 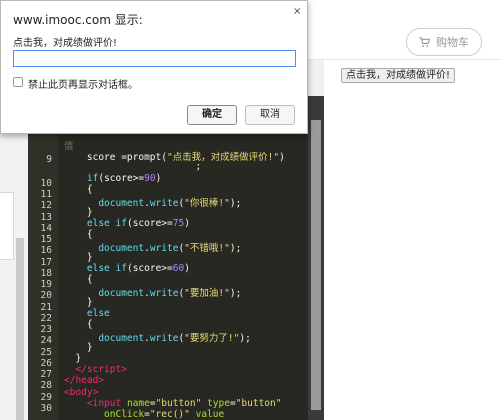 What do you see at coordinates (184, 403) in the screenshot?
I see `code-line-30: <input name="button" type="button"` at bounding box center [184, 403].